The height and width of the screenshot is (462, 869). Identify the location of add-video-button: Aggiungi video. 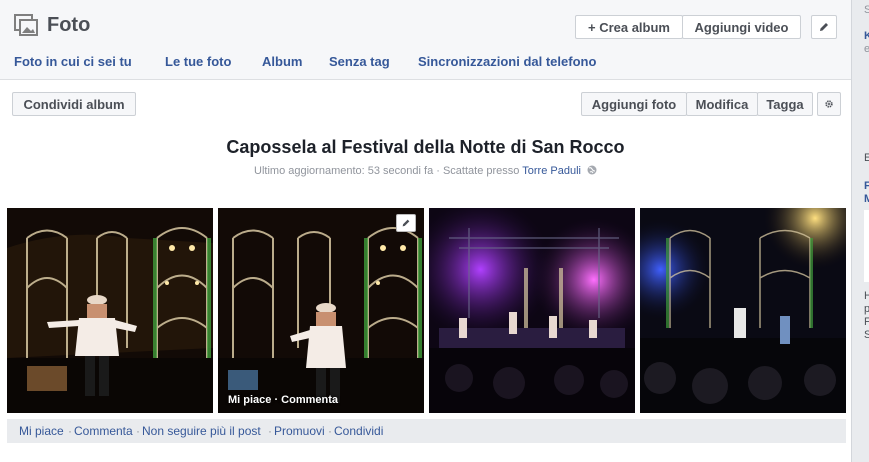
(741, 27).